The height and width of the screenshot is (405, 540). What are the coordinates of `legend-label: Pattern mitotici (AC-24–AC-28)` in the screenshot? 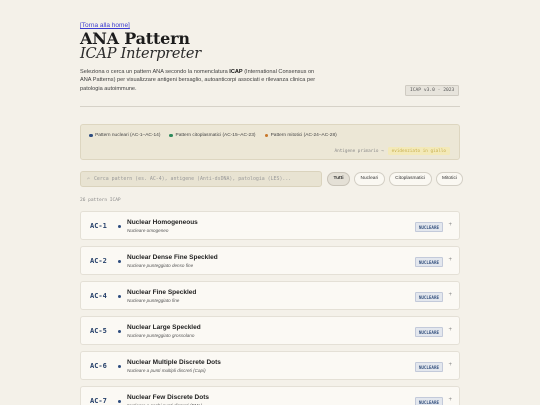 It's located at (303, 135).